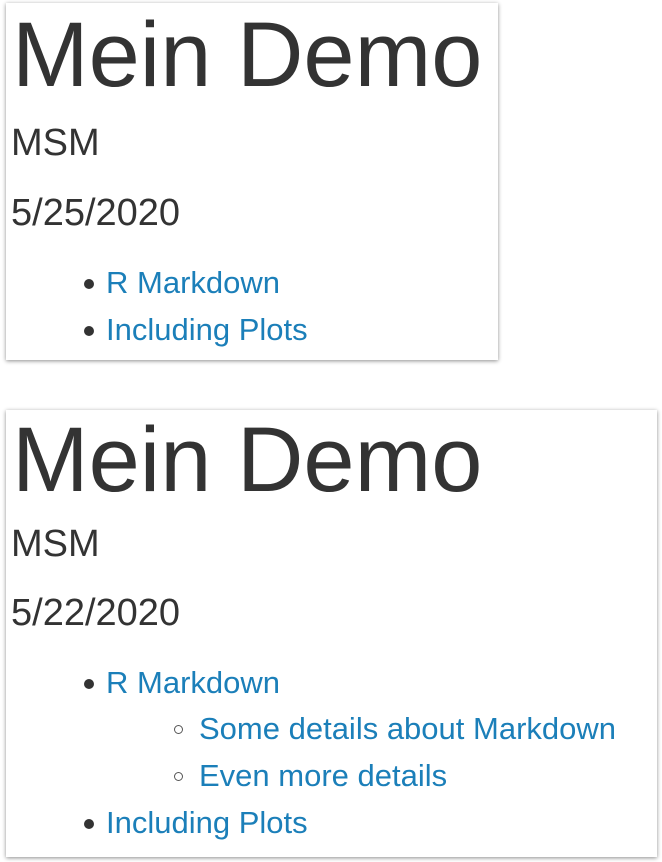  Describe the element at coordinates (407, 728) in the screenshot. I see `toc-link-label: Some details about Markdown` at that location.